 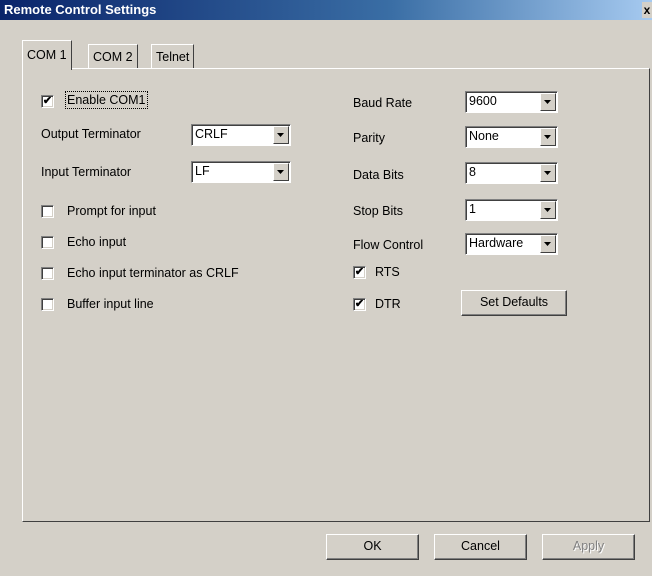 What do you see at coordinates (211, 134) in the screenshot?
I see `output-terminator-value: CRLF` at bounding box center [211, 134].